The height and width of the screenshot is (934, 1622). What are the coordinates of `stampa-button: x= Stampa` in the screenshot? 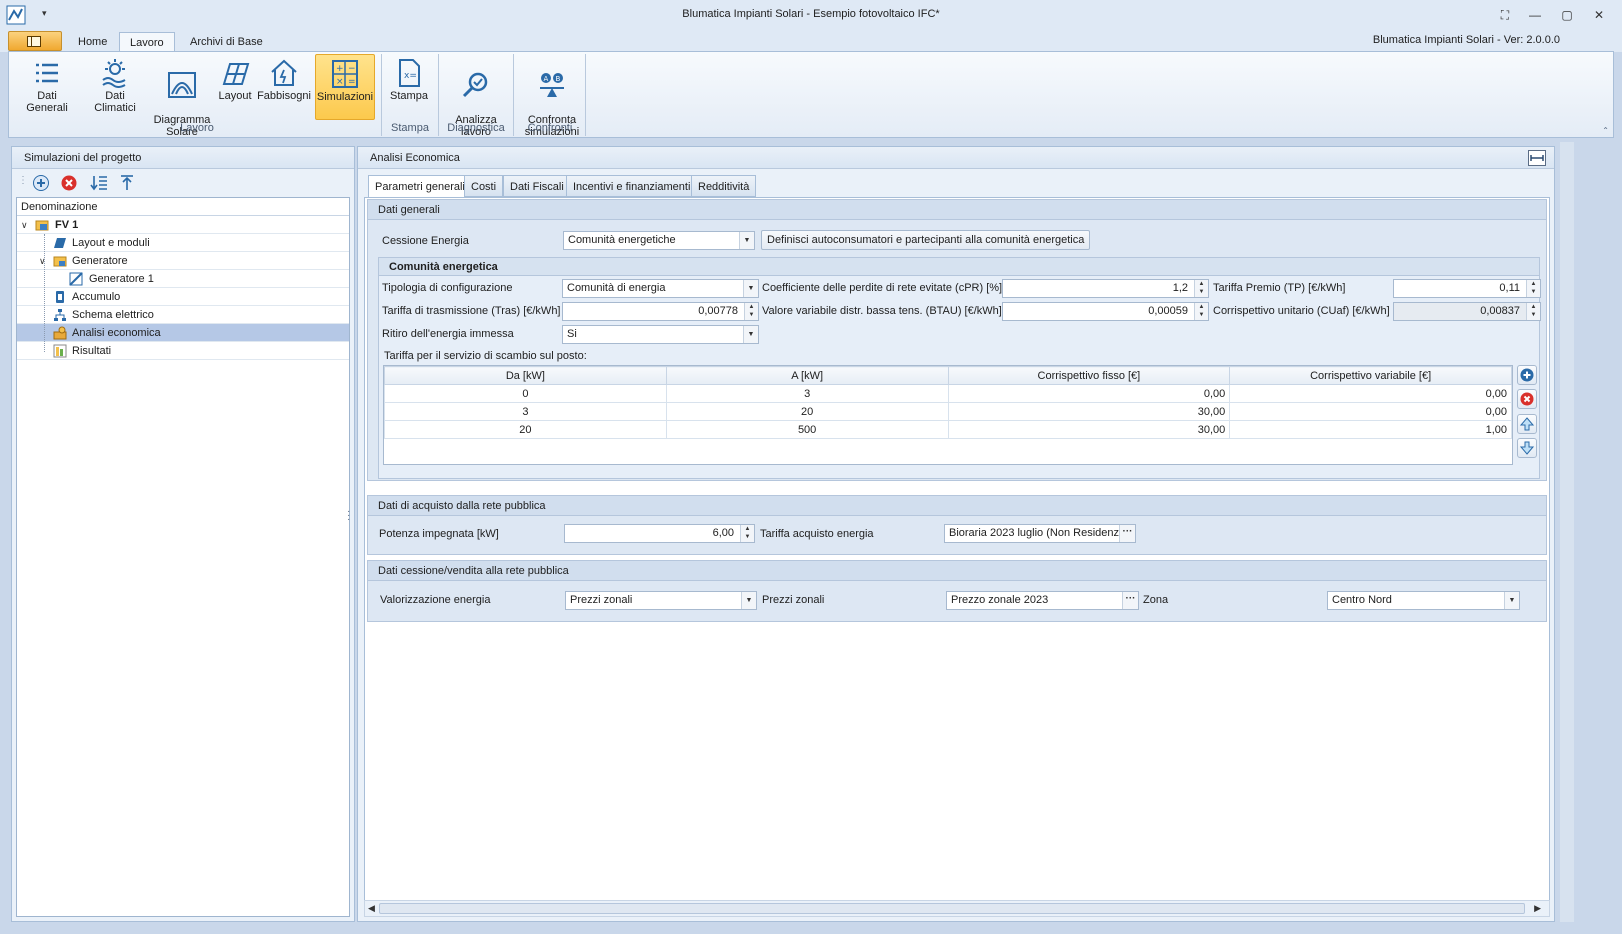 It's located at (409, 87).